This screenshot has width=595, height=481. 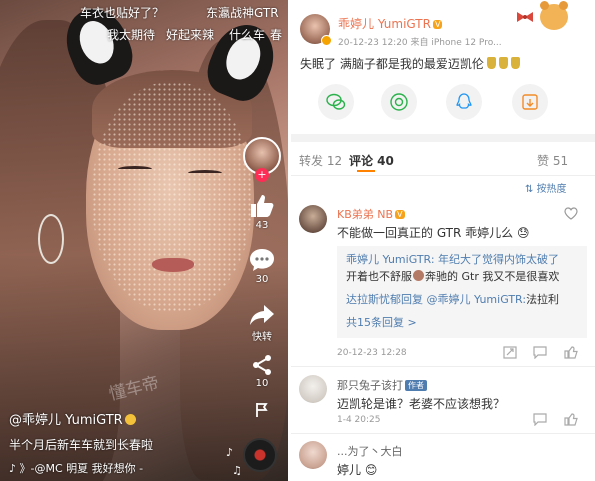 I want to click on smile-emoji-icon: 😊, so click(x=369, y=470).